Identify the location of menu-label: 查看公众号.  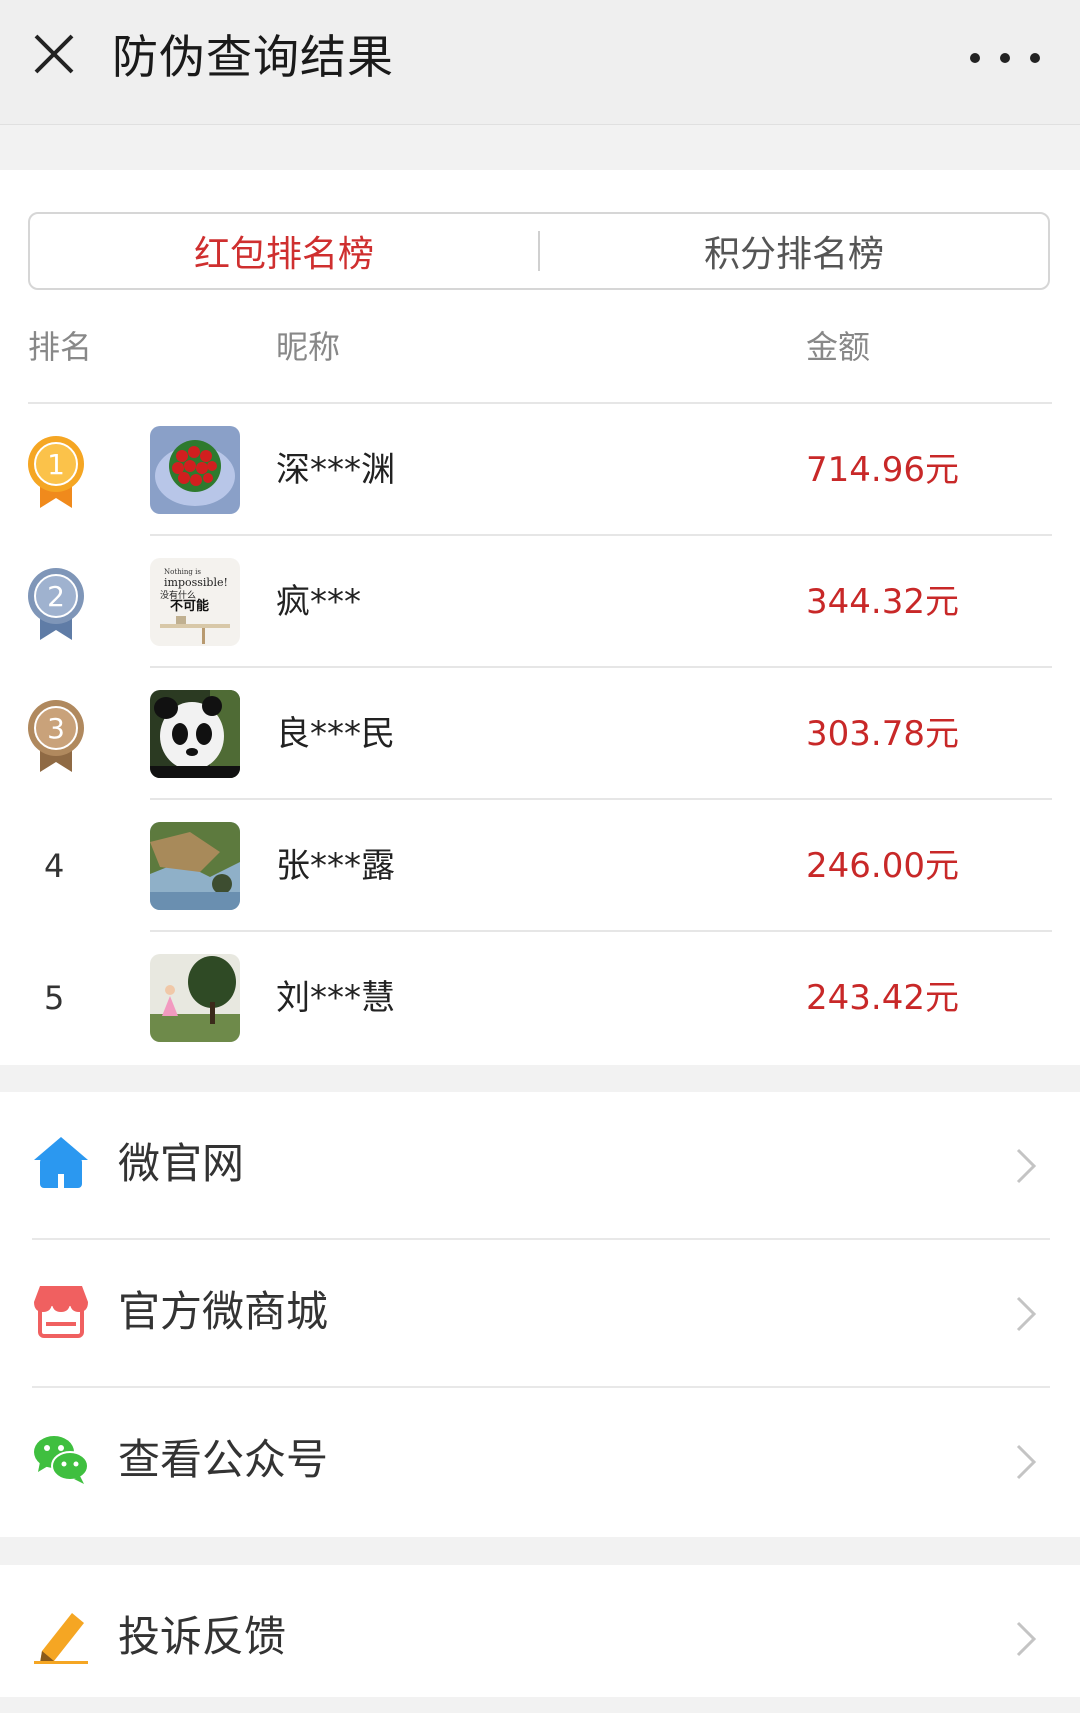
(223, 1459).